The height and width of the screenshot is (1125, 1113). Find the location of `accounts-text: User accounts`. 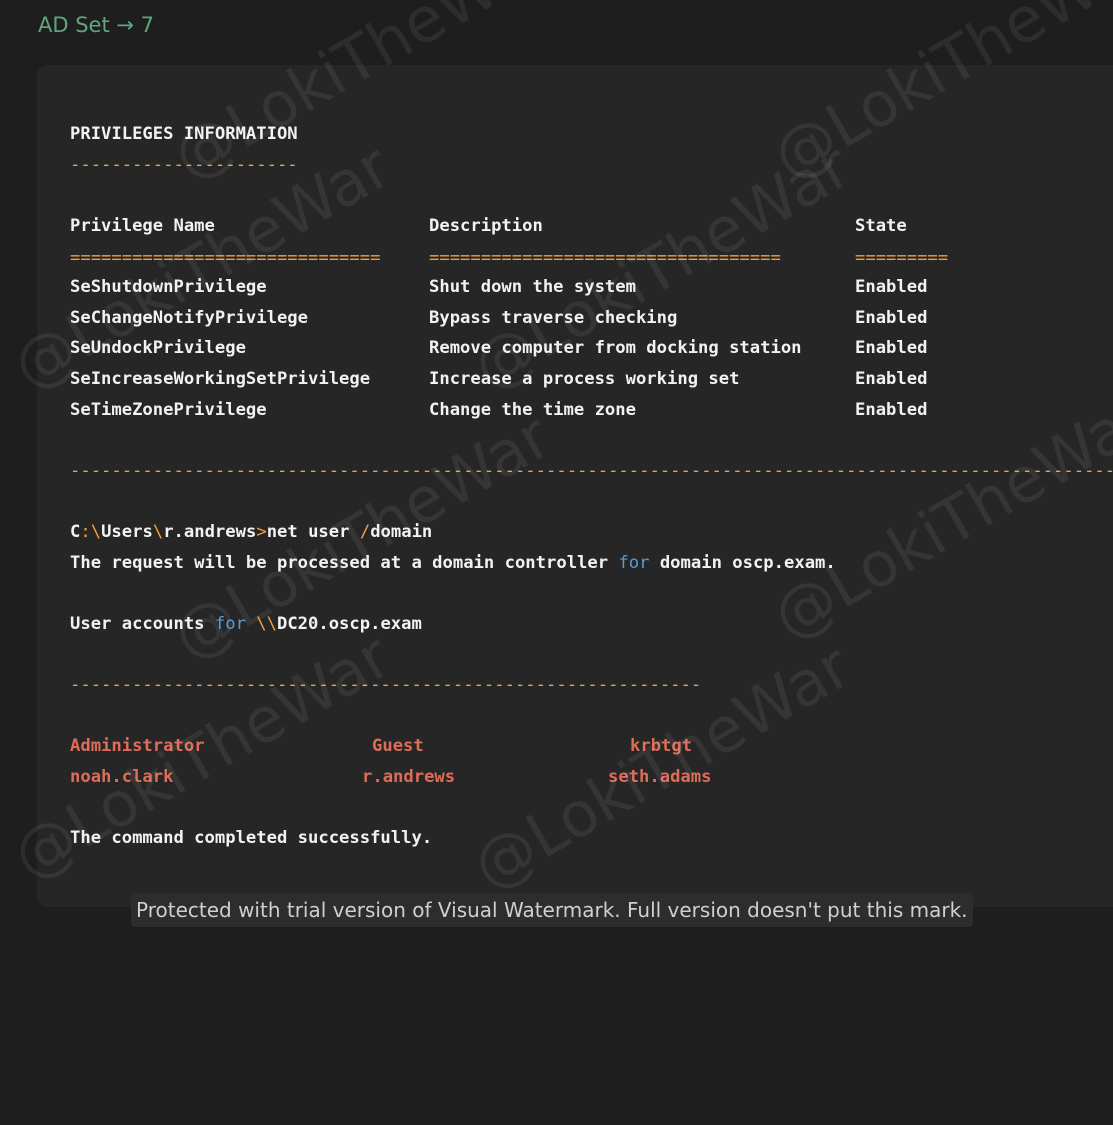

accounts-text: User accounts is located at coordinates (142, 624).